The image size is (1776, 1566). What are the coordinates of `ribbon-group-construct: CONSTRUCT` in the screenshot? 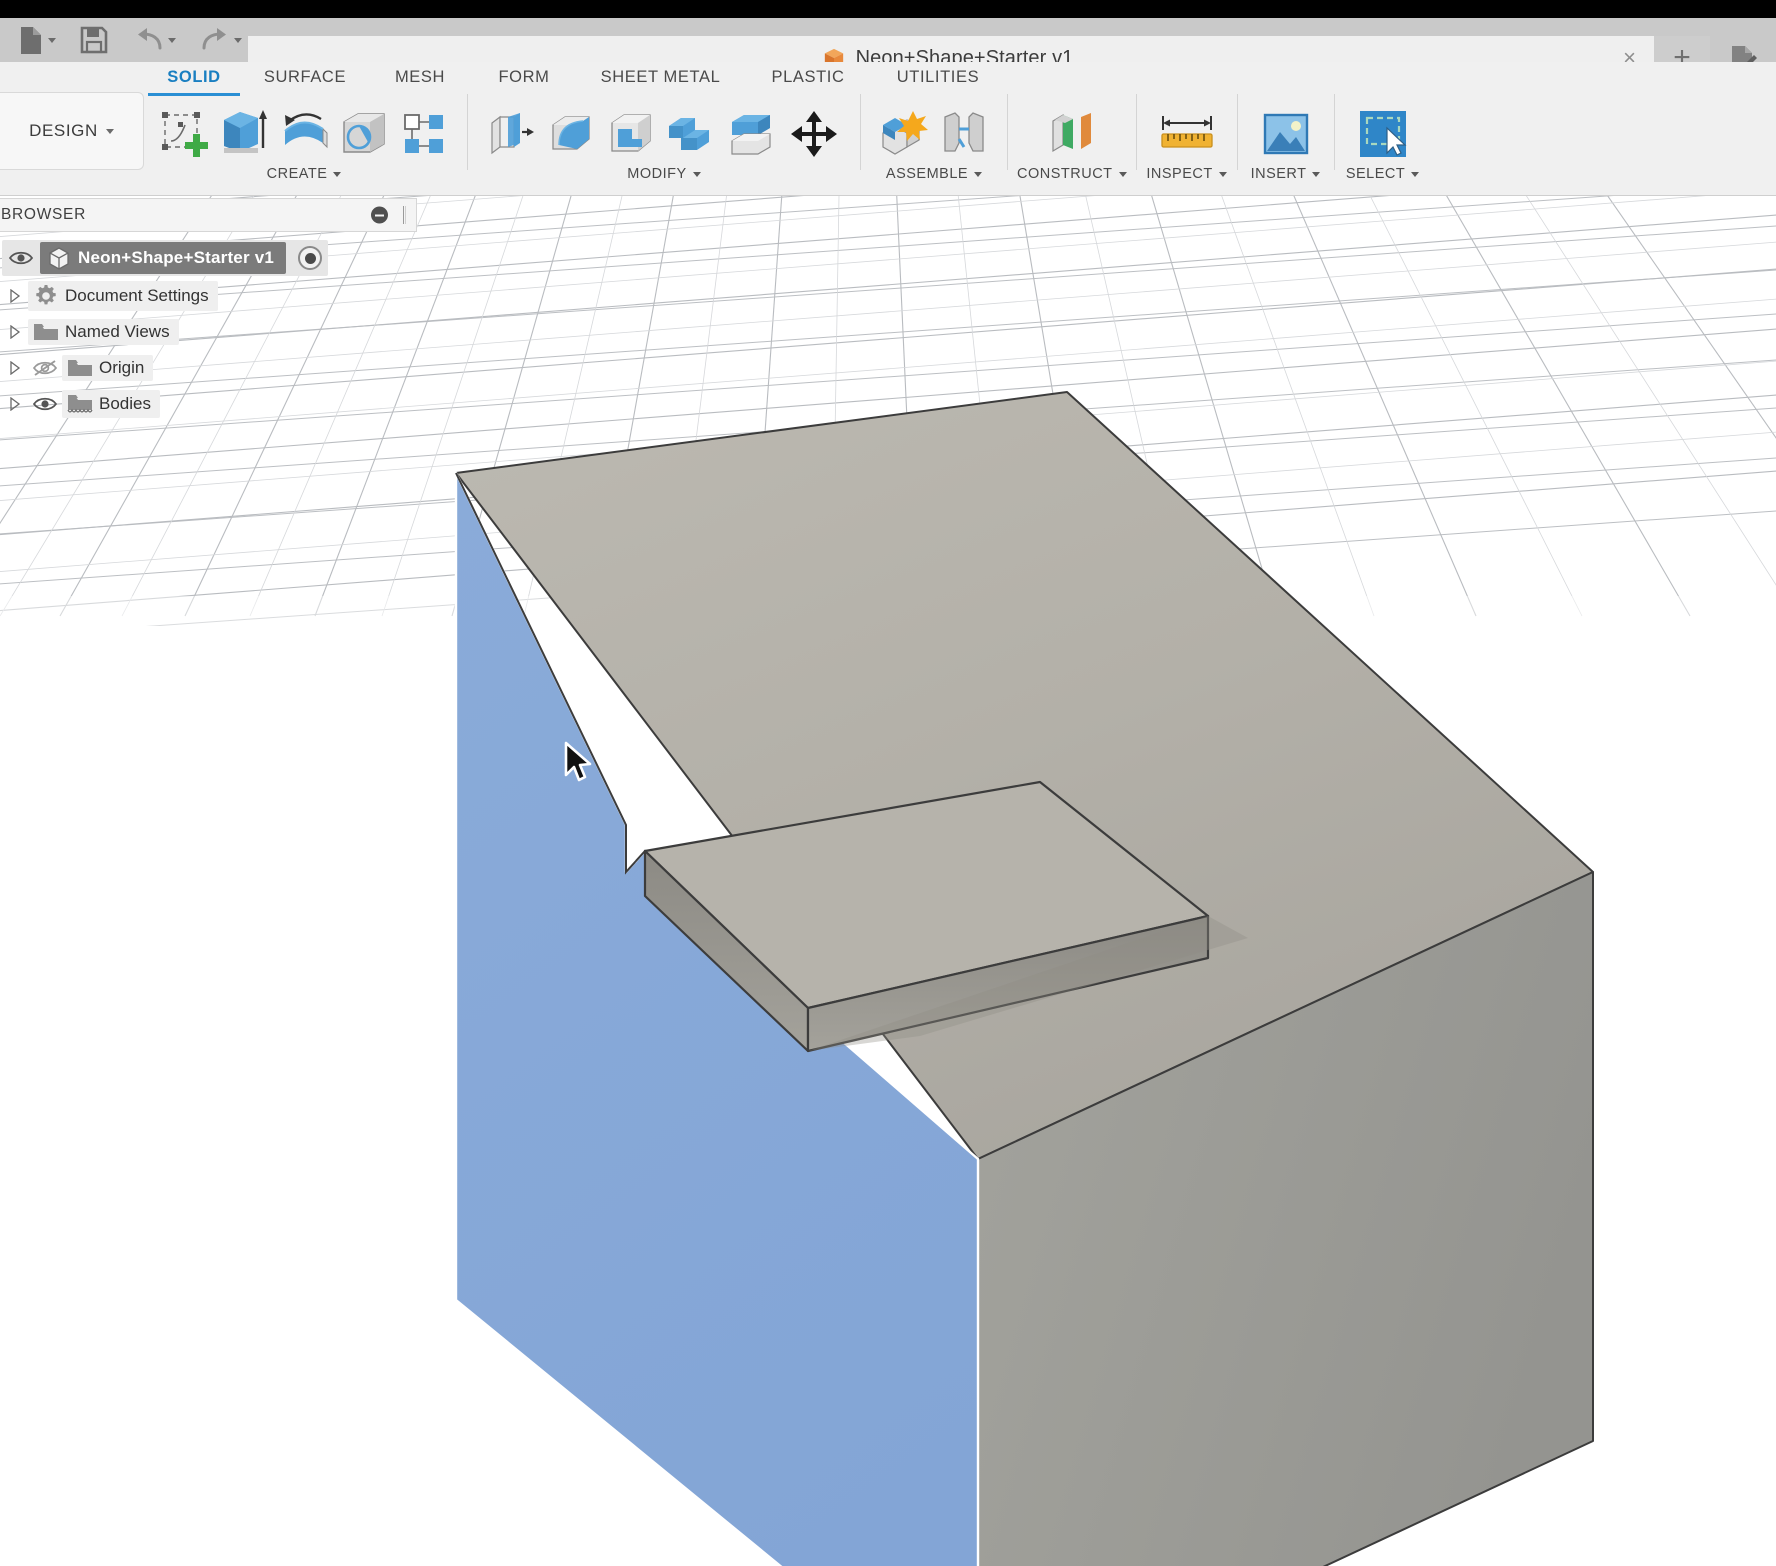 It's located at (1072, 142).